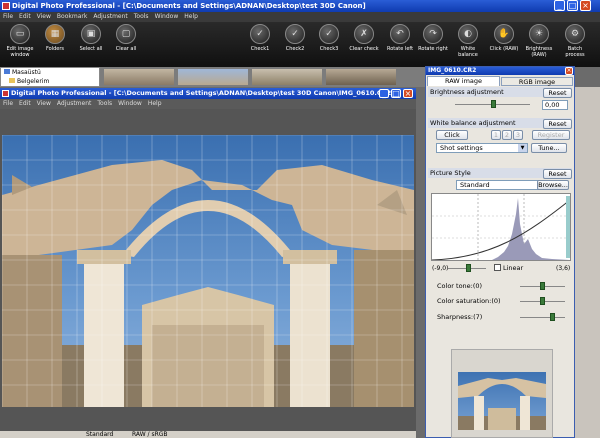 The height and width of the screenshot is (438, 600). What do you see at coordinates (557, 174) in the screenshot?
I see `picture-style-reset-button: Reset` at bounding box center [557, 174].